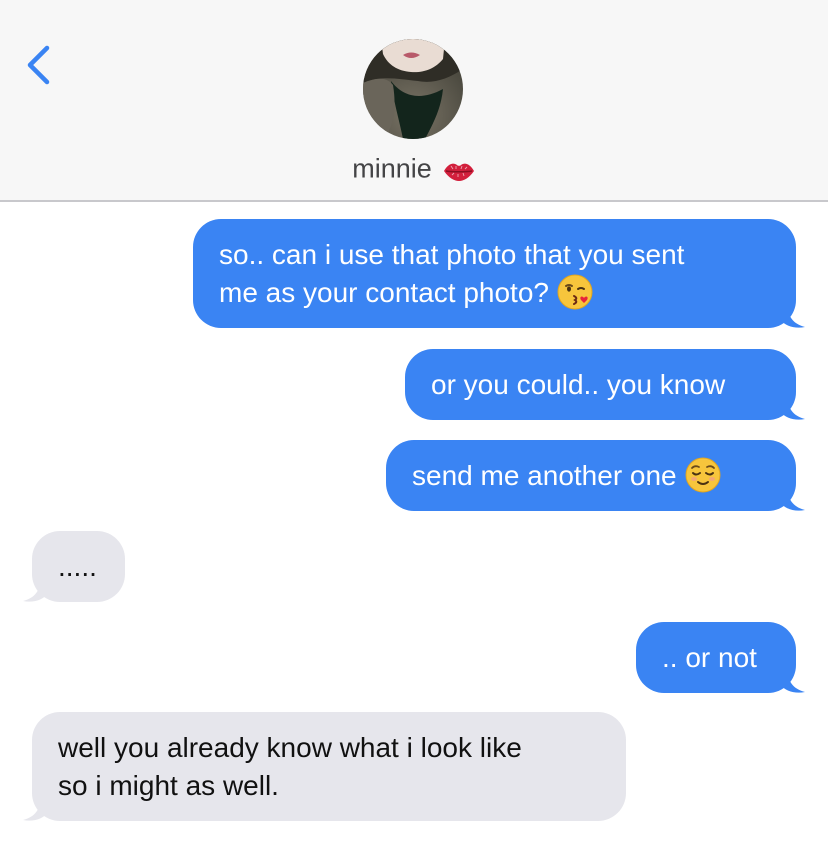  I want to click on sent-message: send me another one, so click(595, 475).